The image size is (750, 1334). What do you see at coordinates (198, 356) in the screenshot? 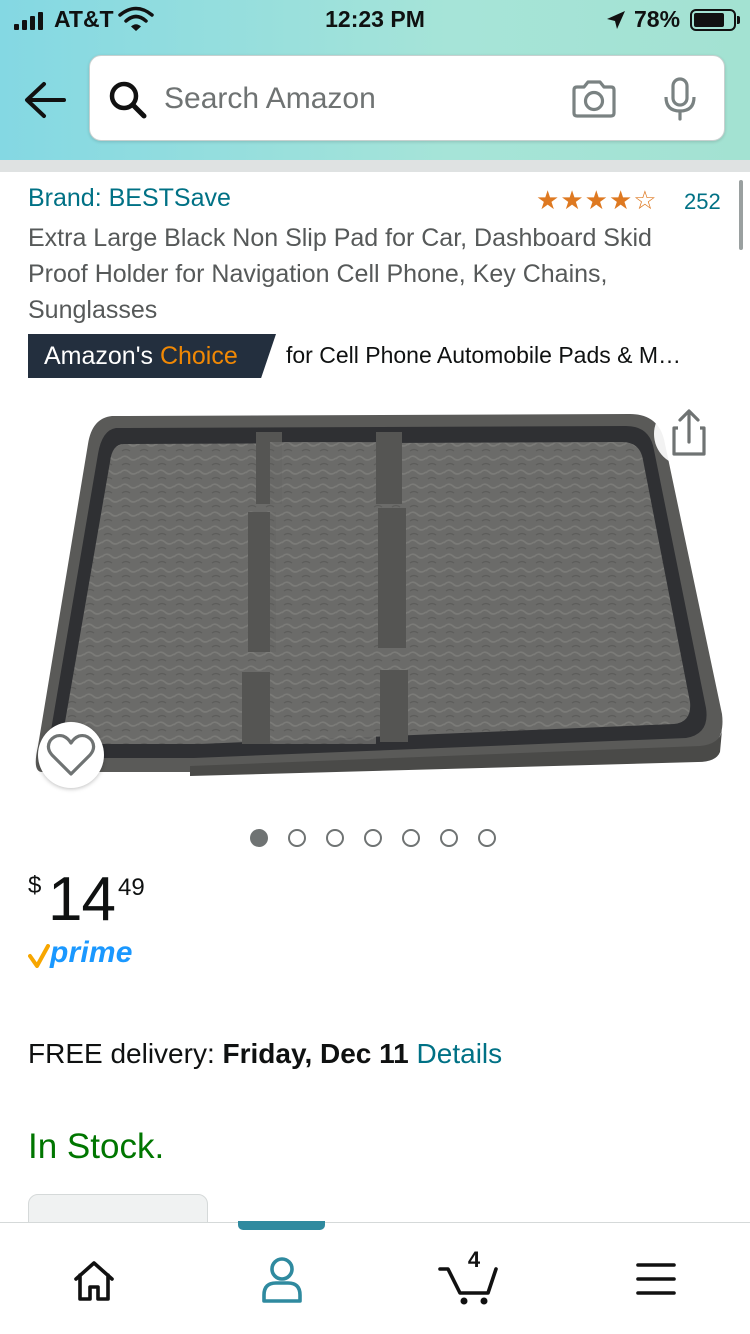
I see `badge-accent: Choice` at bounding box center [198, 356].